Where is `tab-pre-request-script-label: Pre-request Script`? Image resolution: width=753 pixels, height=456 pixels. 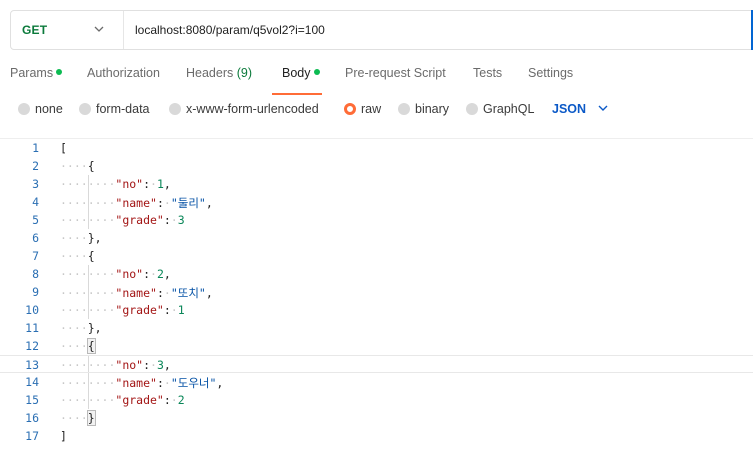
tab-pre-request-script-label: Pre-request Script is located at coordinates (395, 73).